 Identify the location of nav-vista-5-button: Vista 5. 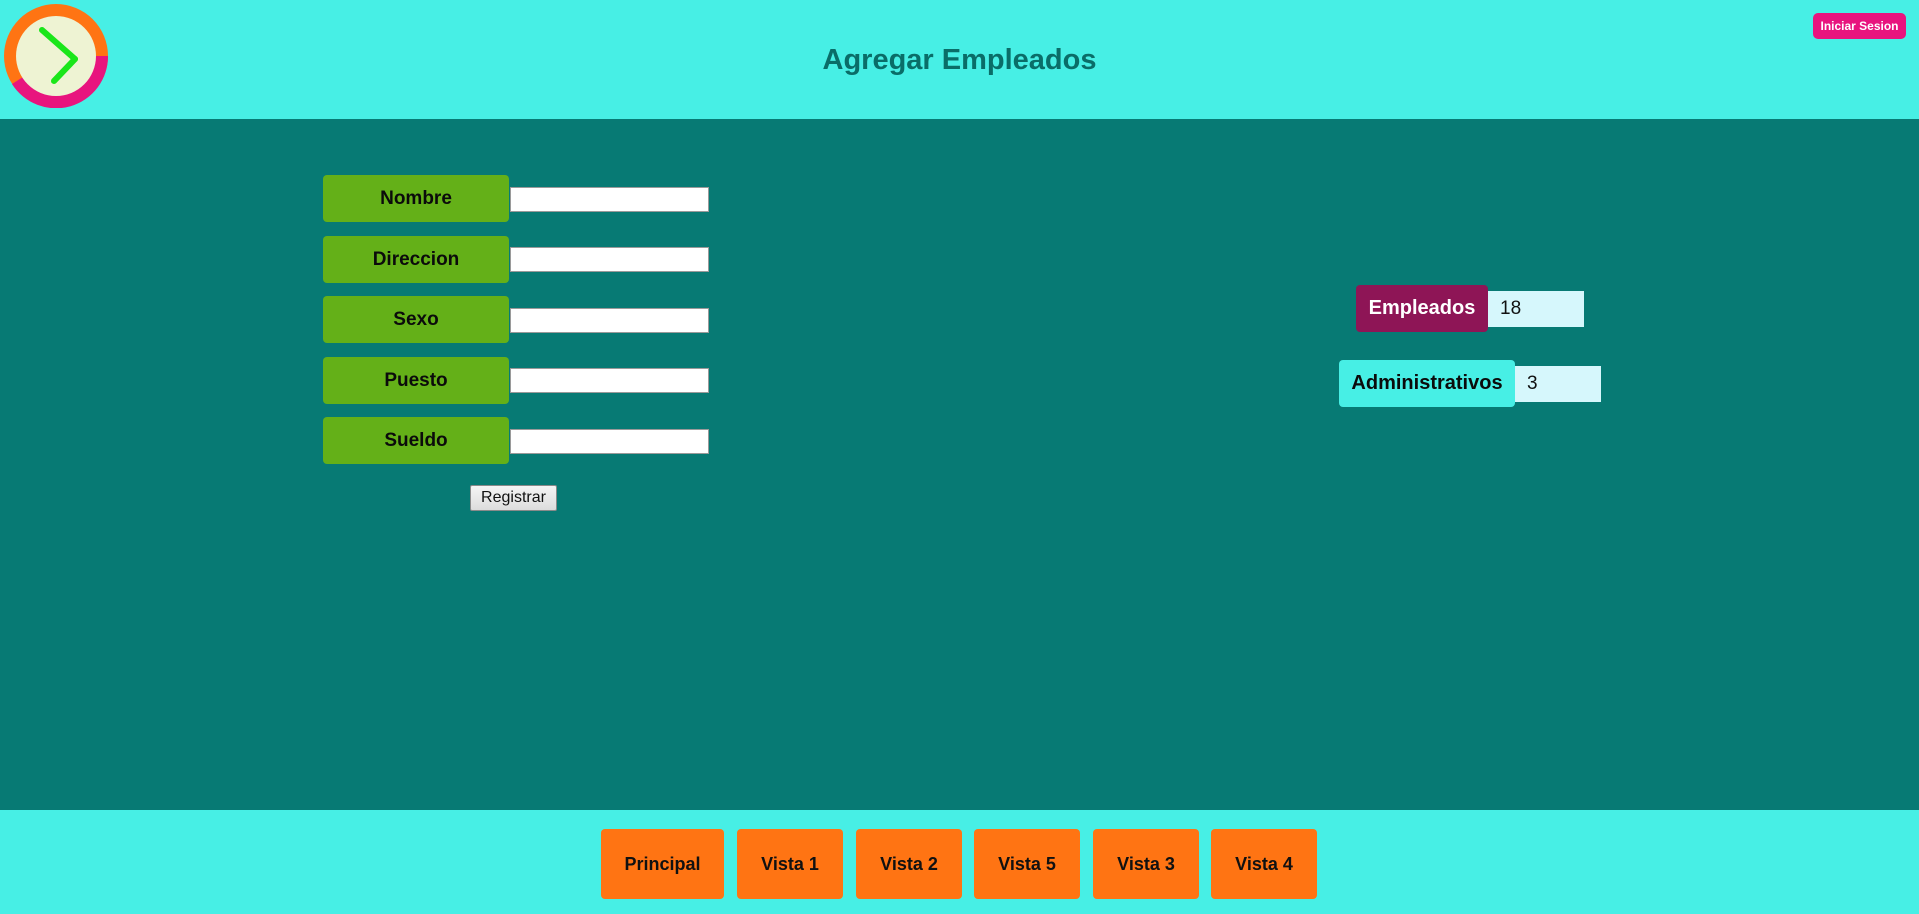
(1027, 864).